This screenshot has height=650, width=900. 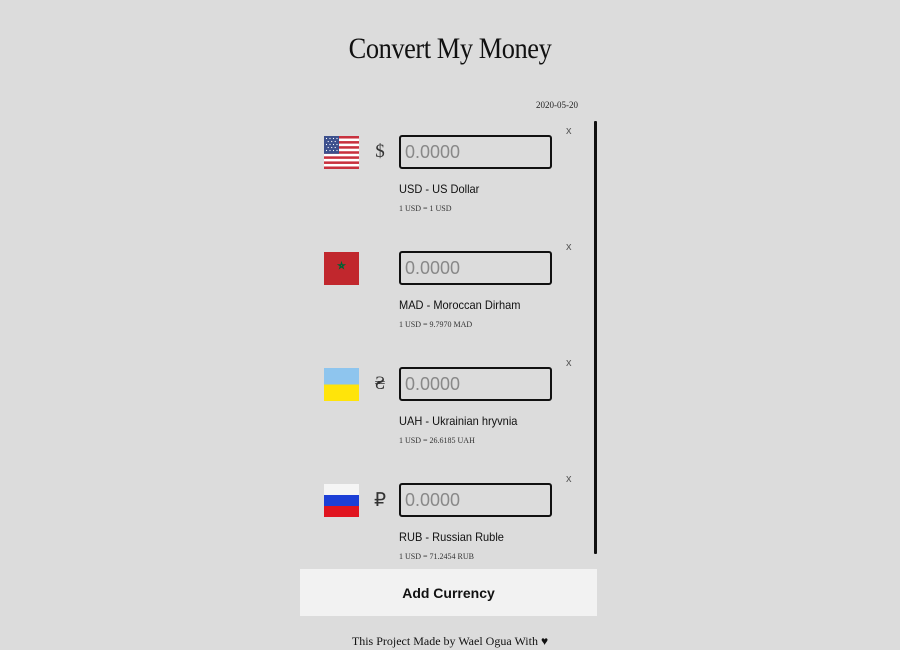 I want to click on exchange-rate: 1 USD = 26.6185 UAH, so click(x=437, y=440).